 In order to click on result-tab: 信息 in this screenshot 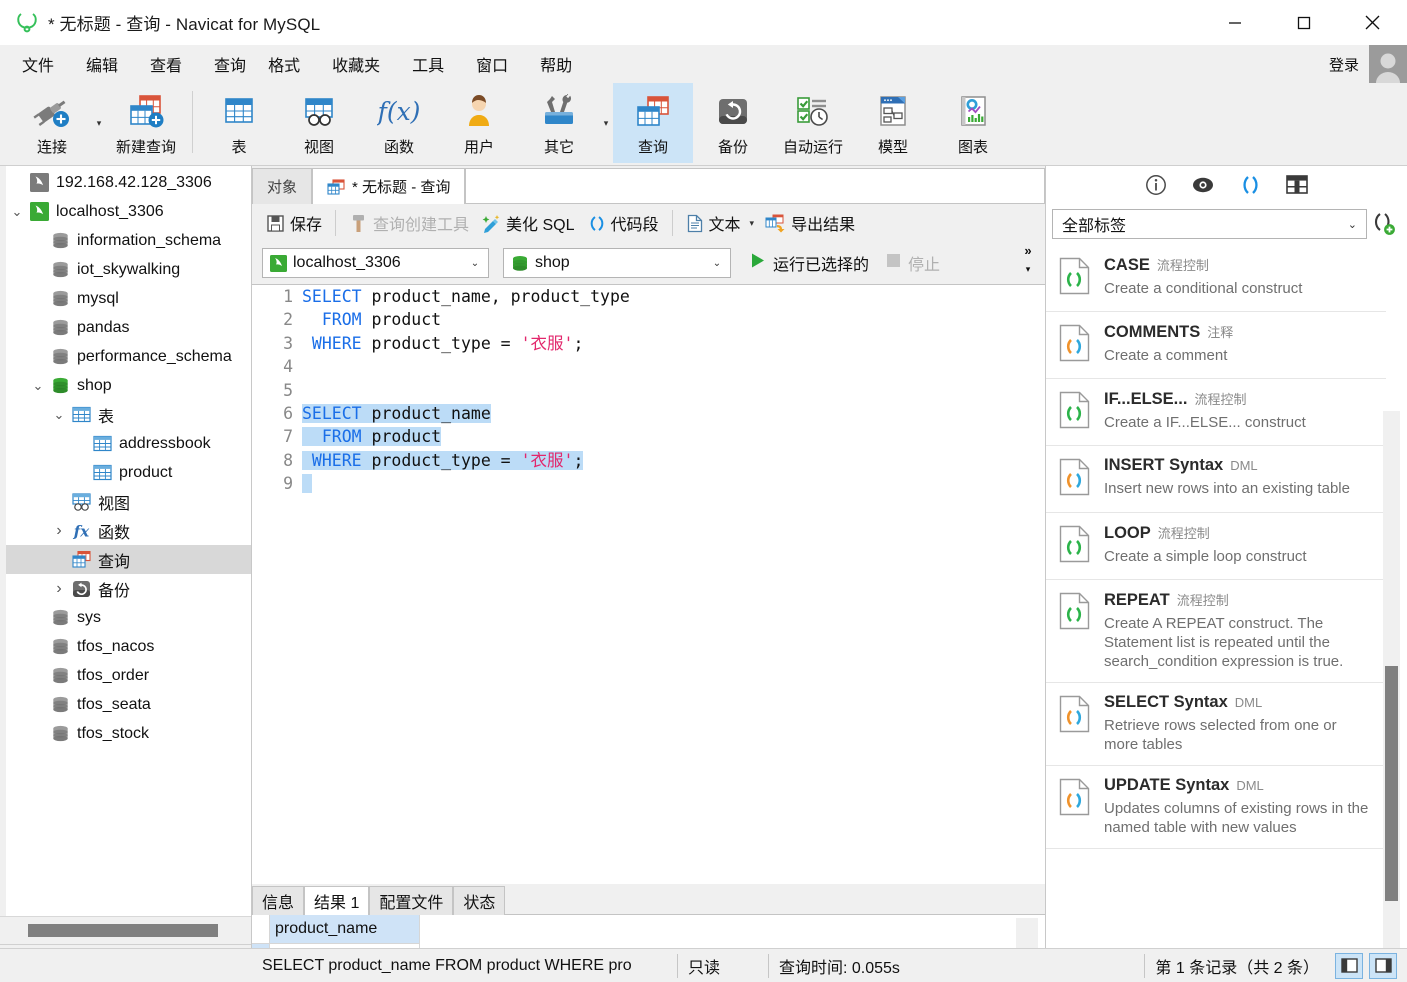, I will do `click(278, 900)`.